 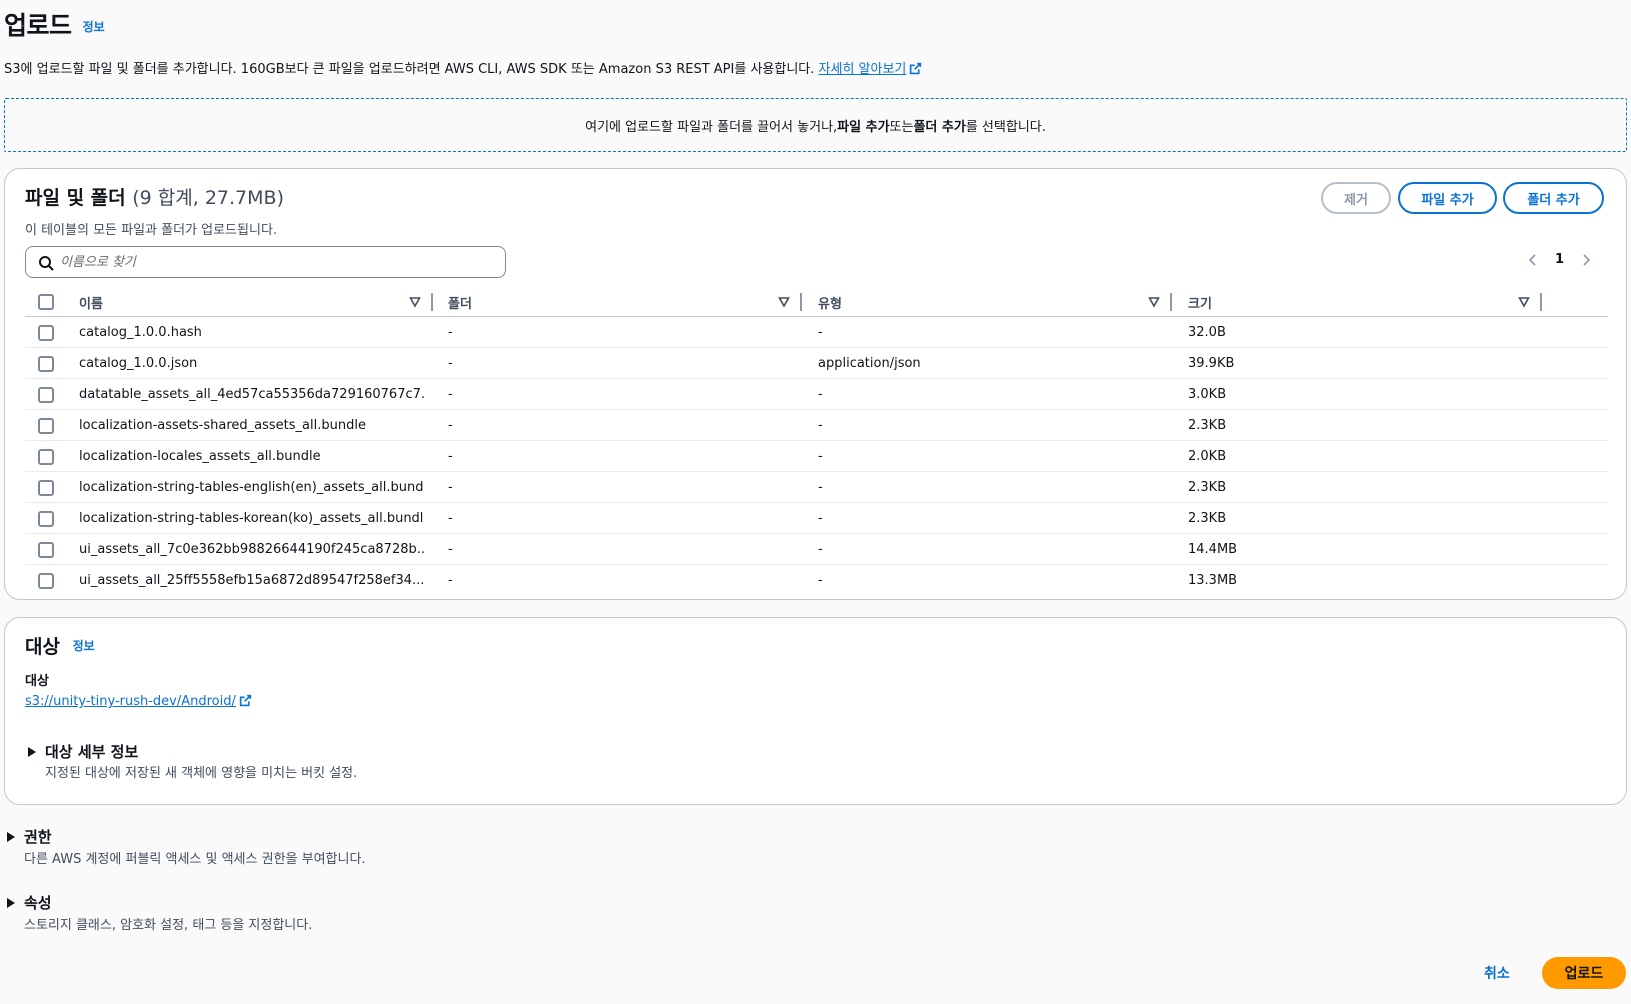 What do you see at coordinates (625, 302) in the screenshot?
I see `column-header-folder: 폴더` at bounding box center [625, 302].